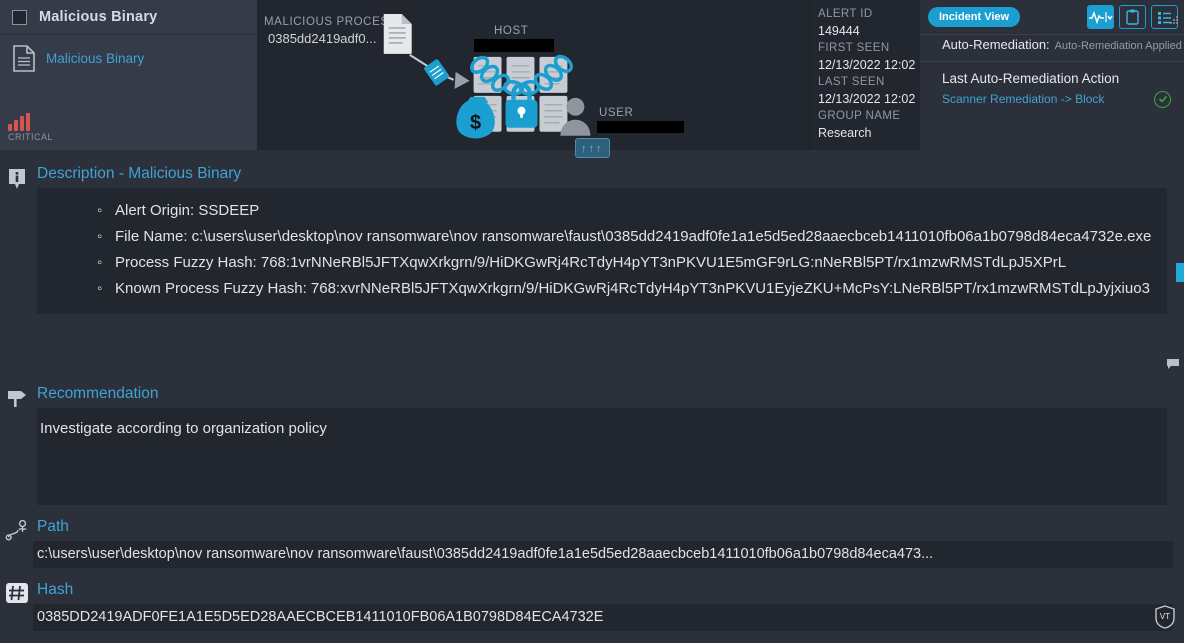 Image resolution: width=1184 pixels, height=643 pixels. Describe the element at coordinates (98, 393) in the screenshot. I see `recommendation-title: Recommendation` at that location.